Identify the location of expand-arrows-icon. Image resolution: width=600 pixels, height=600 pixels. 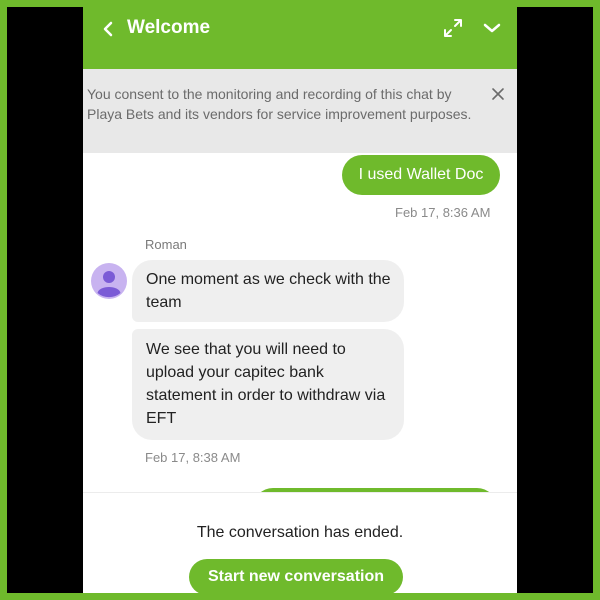
(453, 28).